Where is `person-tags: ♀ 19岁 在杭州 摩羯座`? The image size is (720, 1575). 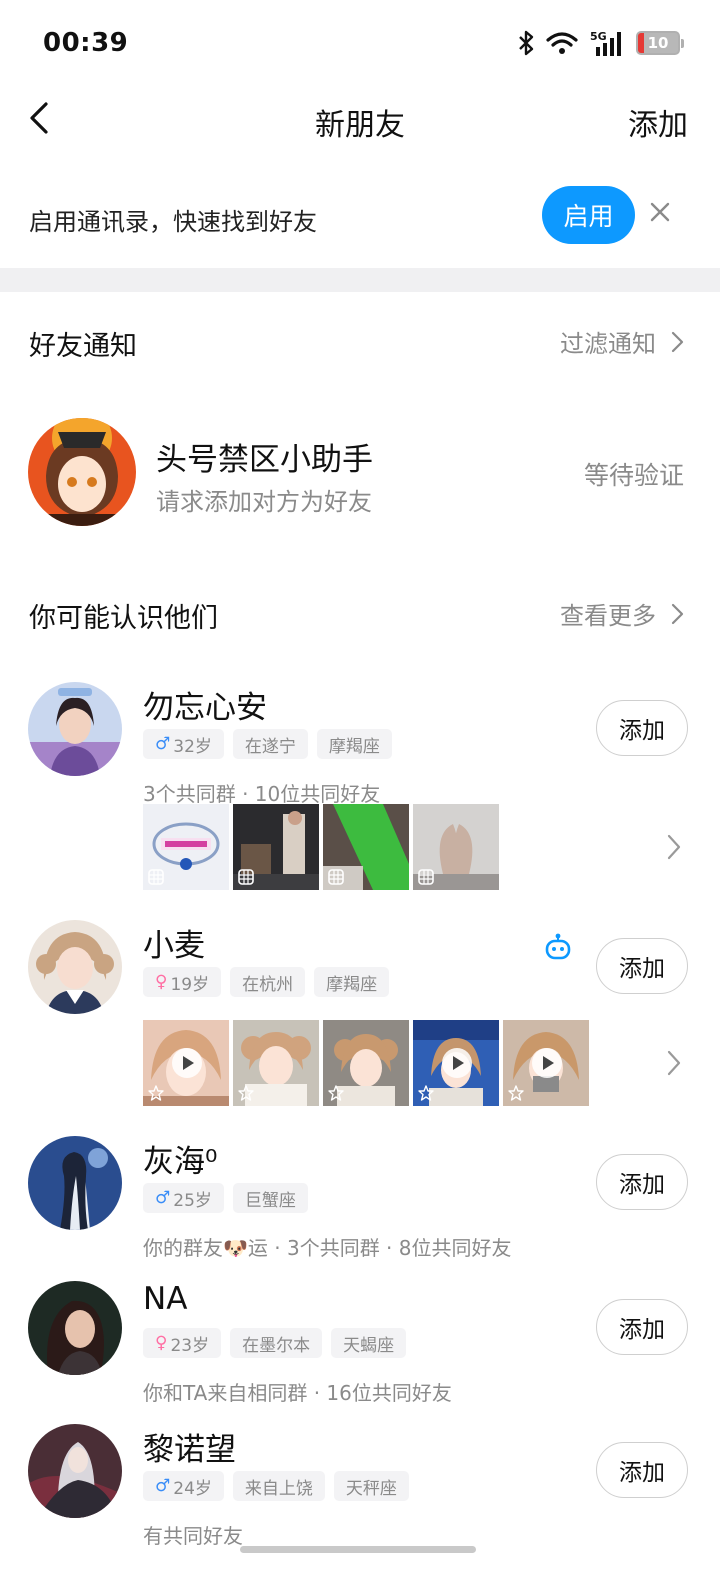 person-tags: ♀ 19岁 在杭州 摩羯座 is located at coordinates (266, 982).